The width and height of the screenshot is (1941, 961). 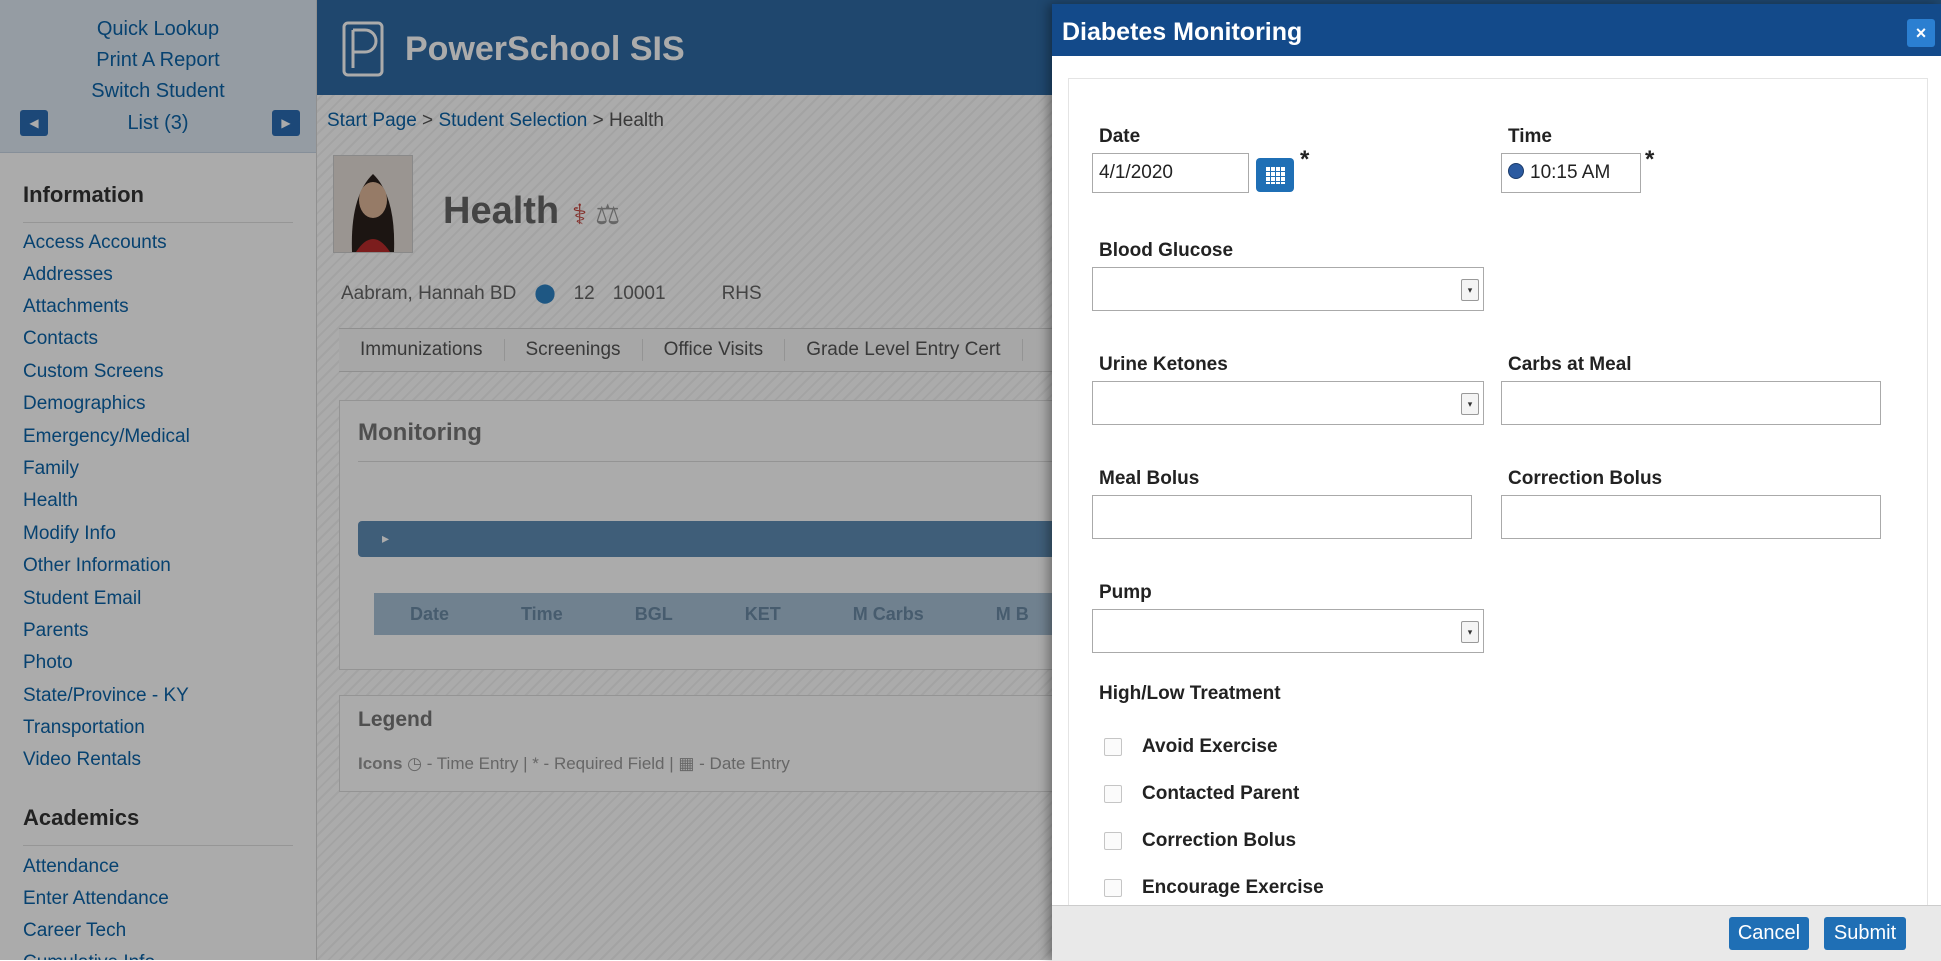 What do you see at coordinates (1865, 933) in the screenshot?
I see `submit-button: Submit` at bounding box center [1865, 933].